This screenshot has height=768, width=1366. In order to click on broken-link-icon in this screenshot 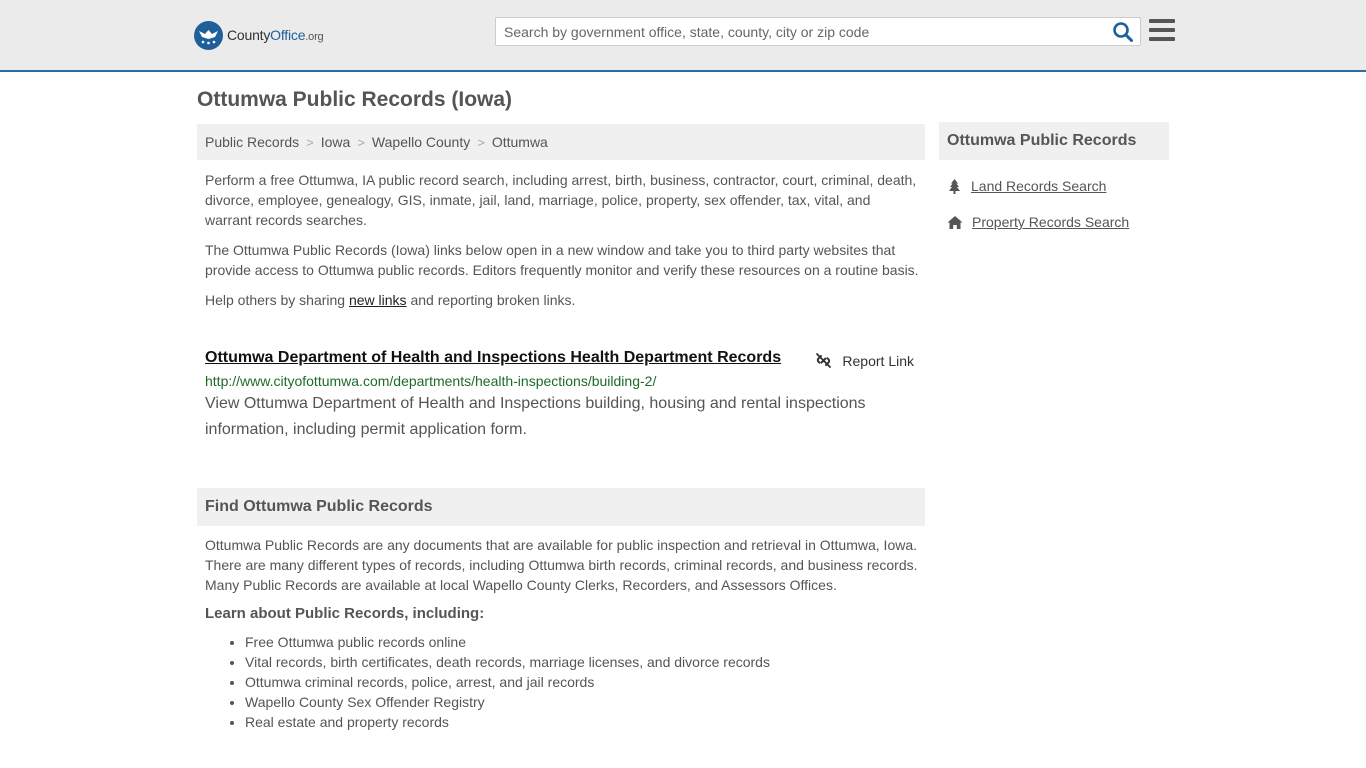, I will do `click(824, 360)`.